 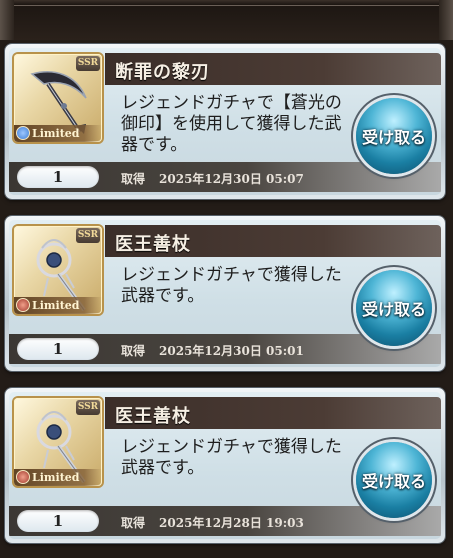 What do you see at coordinates (273, 69) in the screenshot?
I see `title-bar: 断罪の黎刃` at bounding box center [273, 69].